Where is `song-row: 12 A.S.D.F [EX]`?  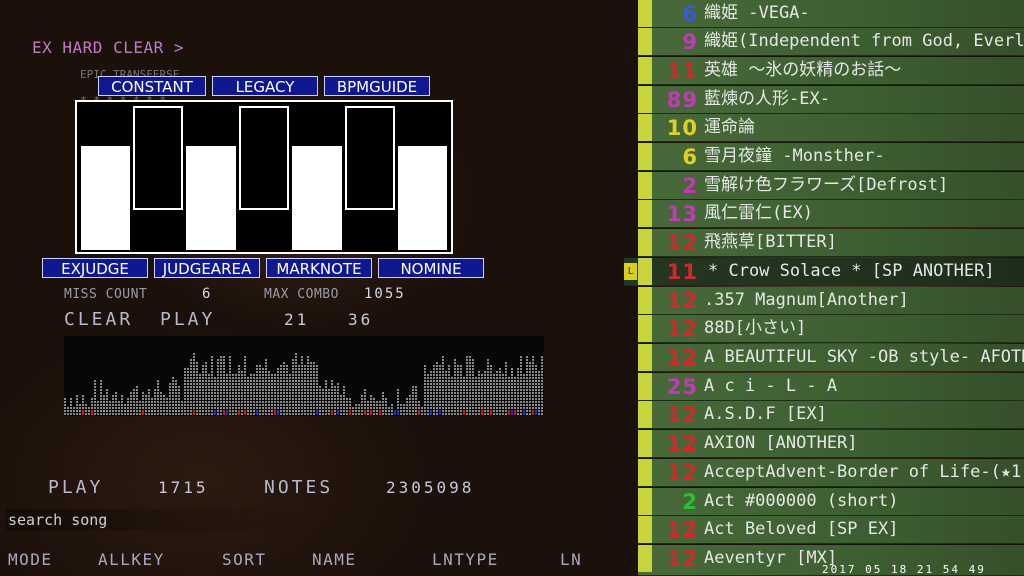 song-row: 12 A.S.D.F [EX] is located at coordinates (831, 415).